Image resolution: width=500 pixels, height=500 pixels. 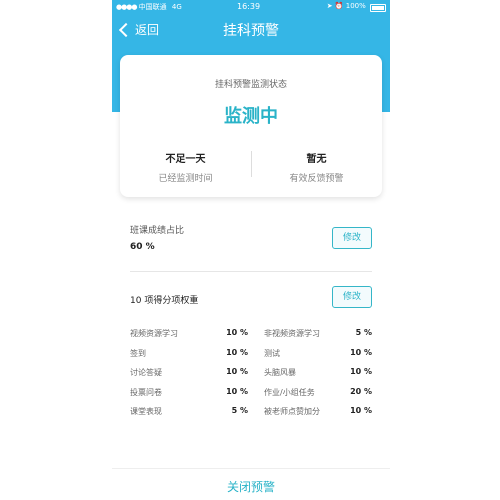 What do you see at coordinates (251, 486) in the screenshot?
I see `close-warning-button: 关闭预警` at bounding box center [251, 486].